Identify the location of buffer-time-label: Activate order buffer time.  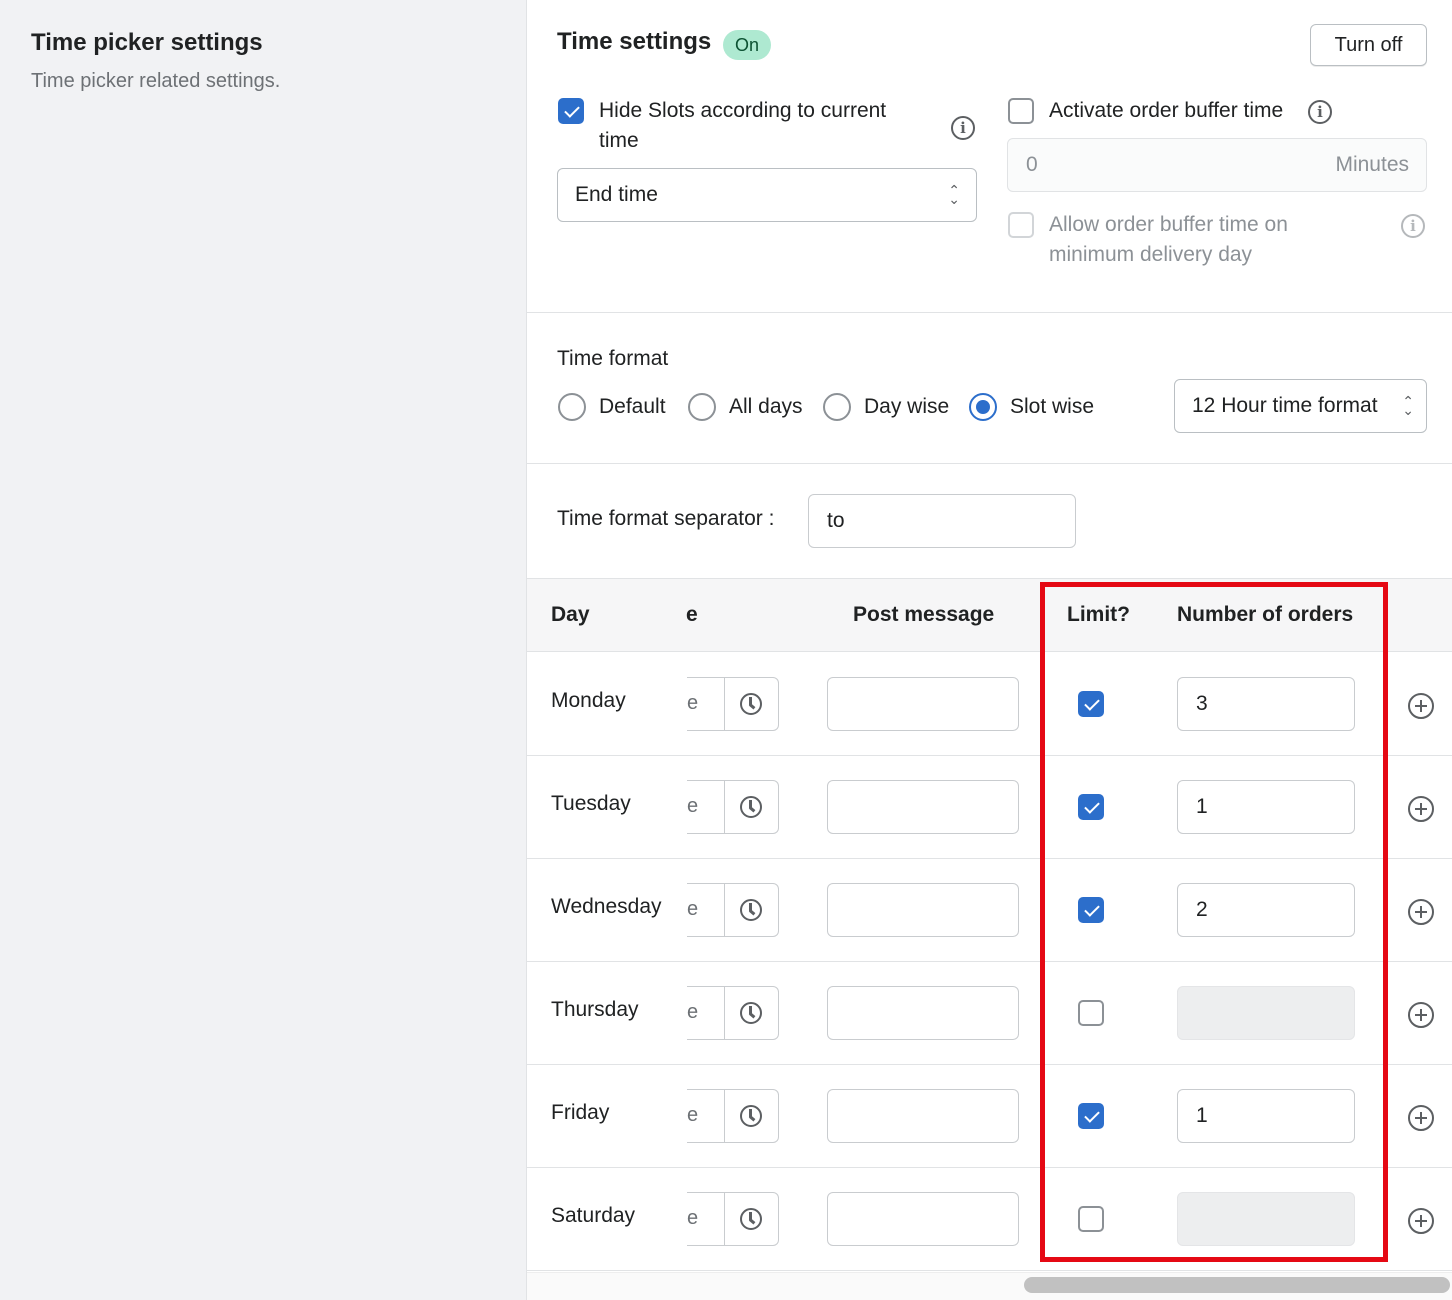
(1166, 110).